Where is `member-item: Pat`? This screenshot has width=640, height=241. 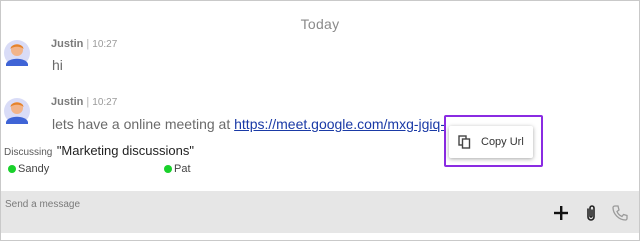 member-item: Pat is located at coordinates (177, 169).